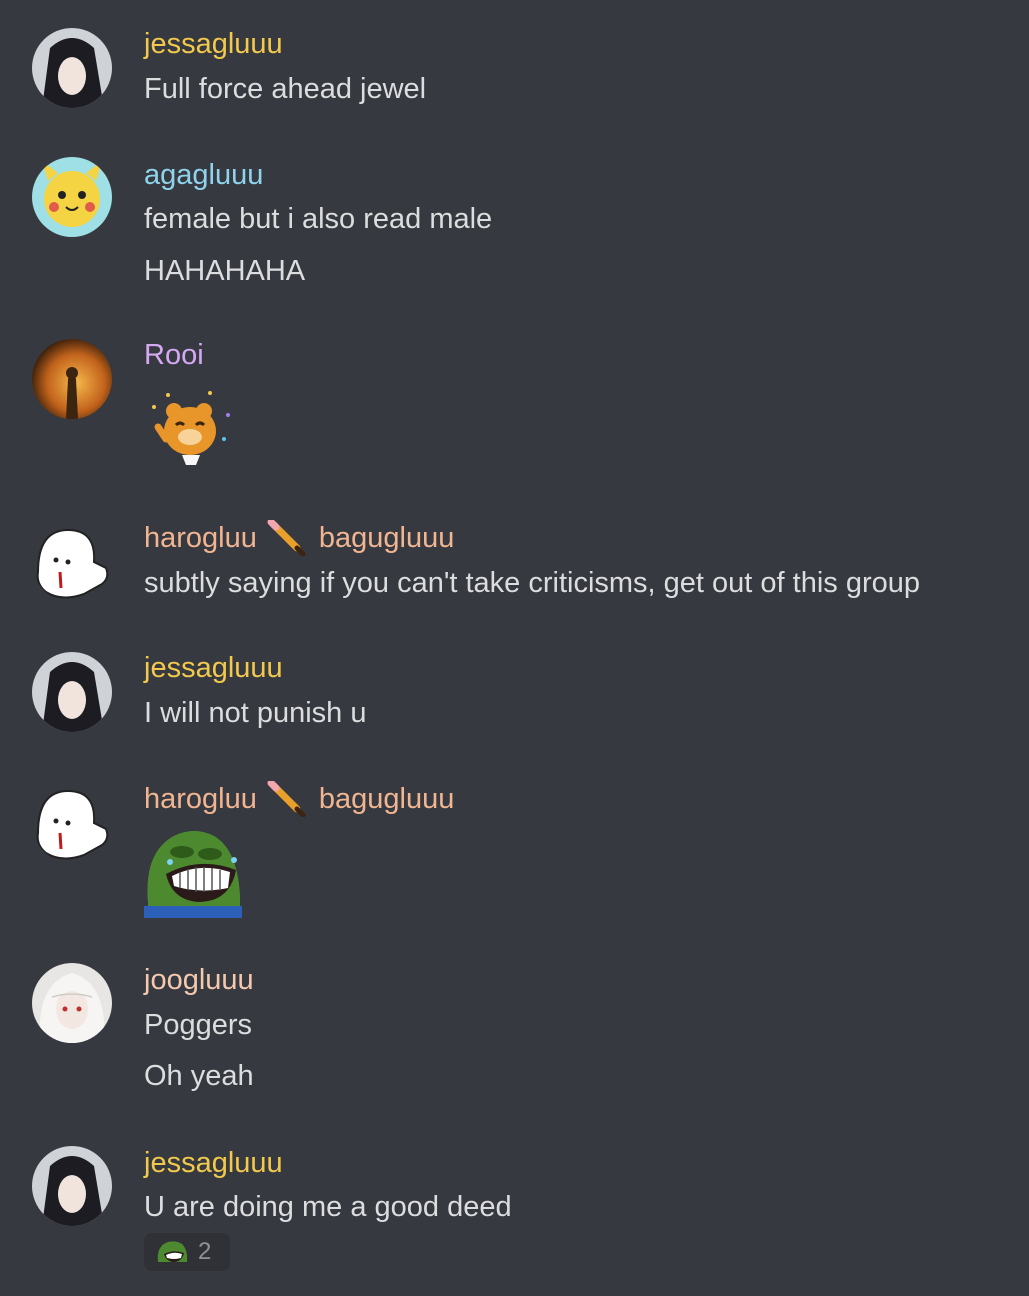 The width and height of the screenshot is (1029, 1296). Describe the element at coordinates (255, 713) in the screenshot. I see `message-text: I will not punish u` at that location.